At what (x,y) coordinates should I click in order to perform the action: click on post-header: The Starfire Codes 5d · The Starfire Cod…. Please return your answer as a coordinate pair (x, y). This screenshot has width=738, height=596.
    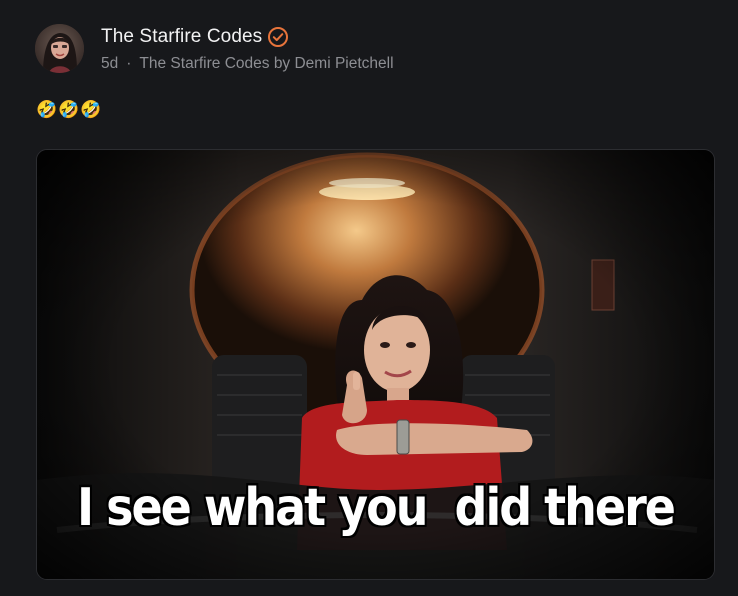
    Looking at the image, I should click on (214, 48).